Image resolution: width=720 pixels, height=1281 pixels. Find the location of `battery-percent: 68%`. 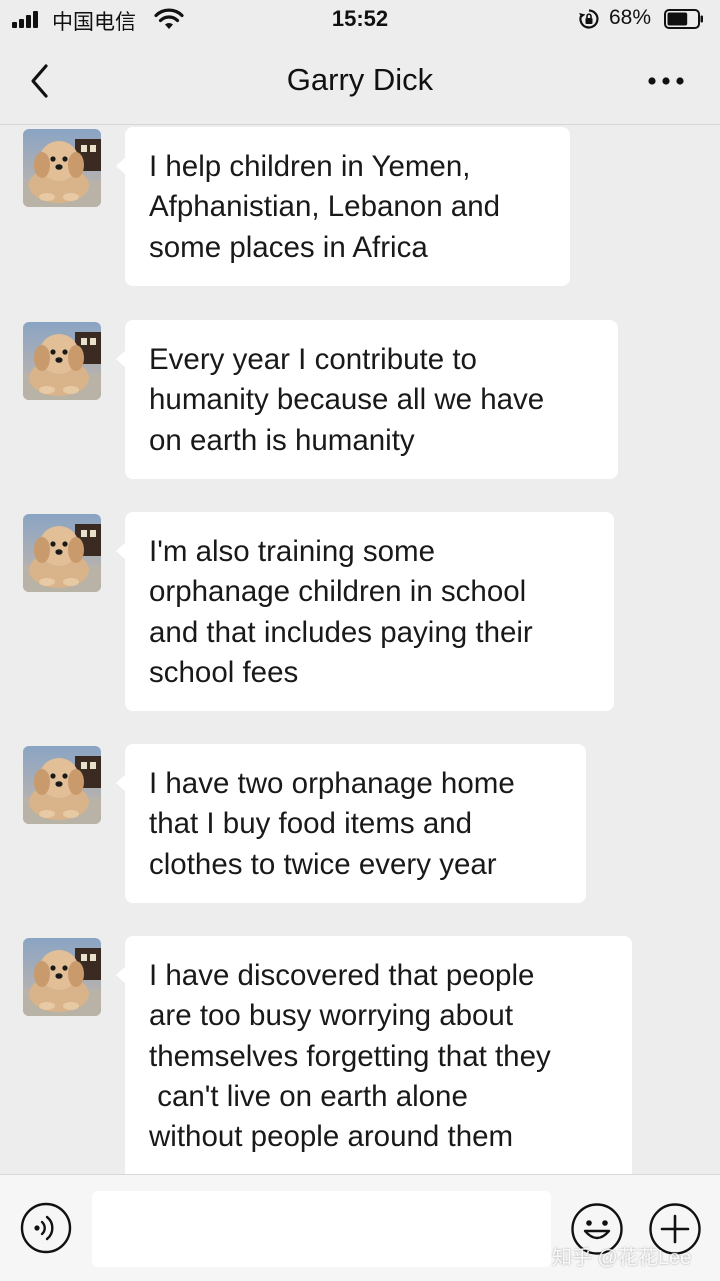

battery-percent: 68% is located at coordinates (630, 17).